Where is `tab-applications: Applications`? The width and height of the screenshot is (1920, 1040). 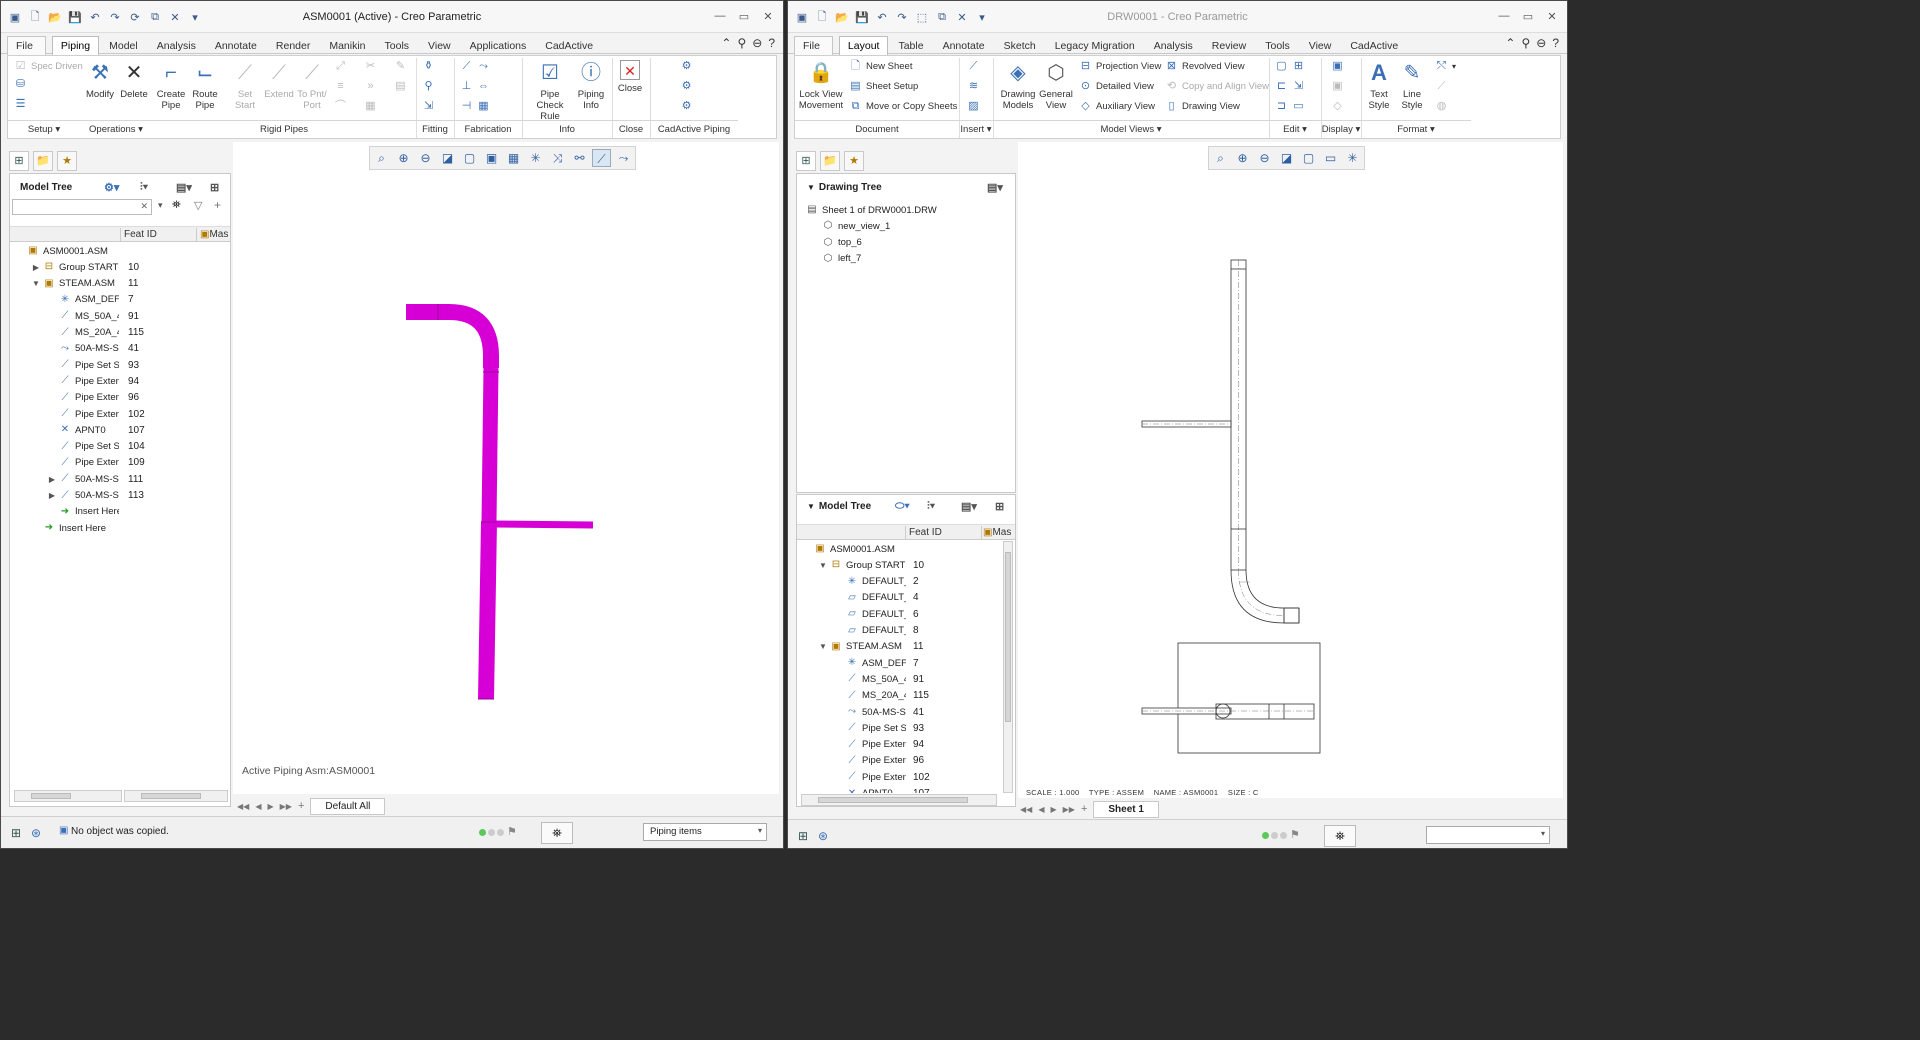 tab-applications: Applications is located at coordinates (498, 46).